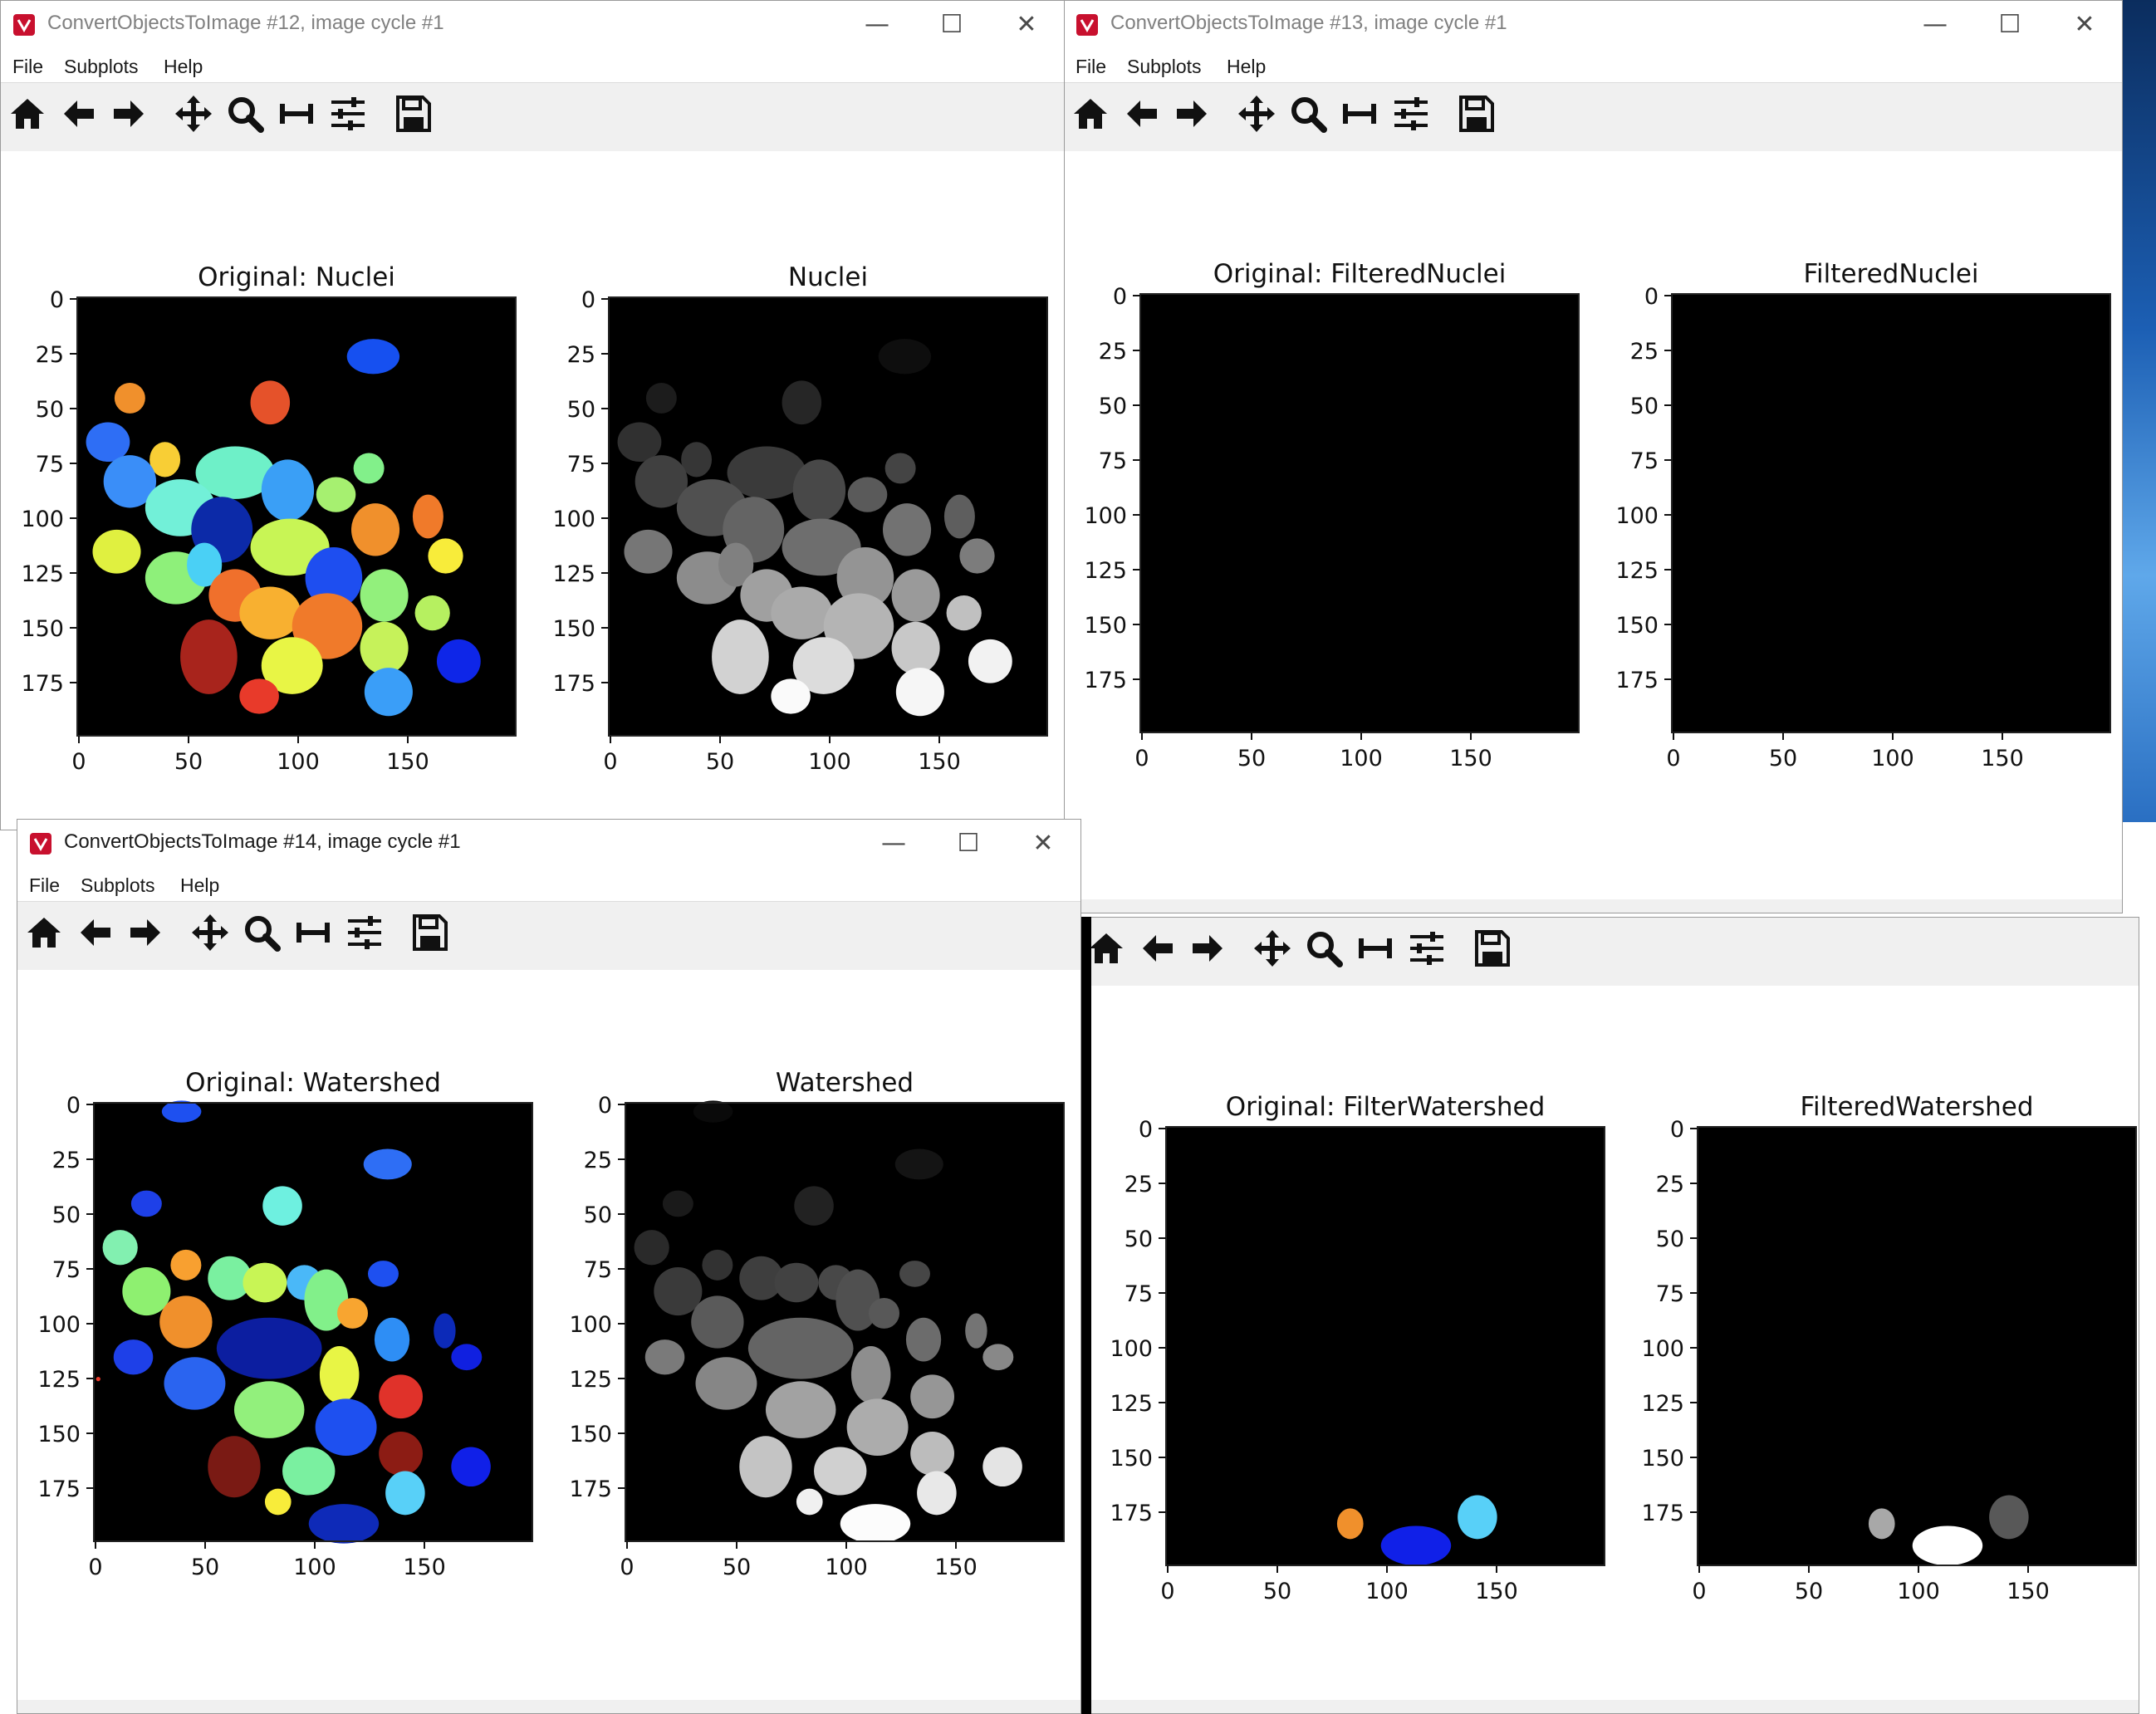 The width and height of the screenshot is (2156, 1714). I want to click on x-tick-label: 100, so click(1893, 758).